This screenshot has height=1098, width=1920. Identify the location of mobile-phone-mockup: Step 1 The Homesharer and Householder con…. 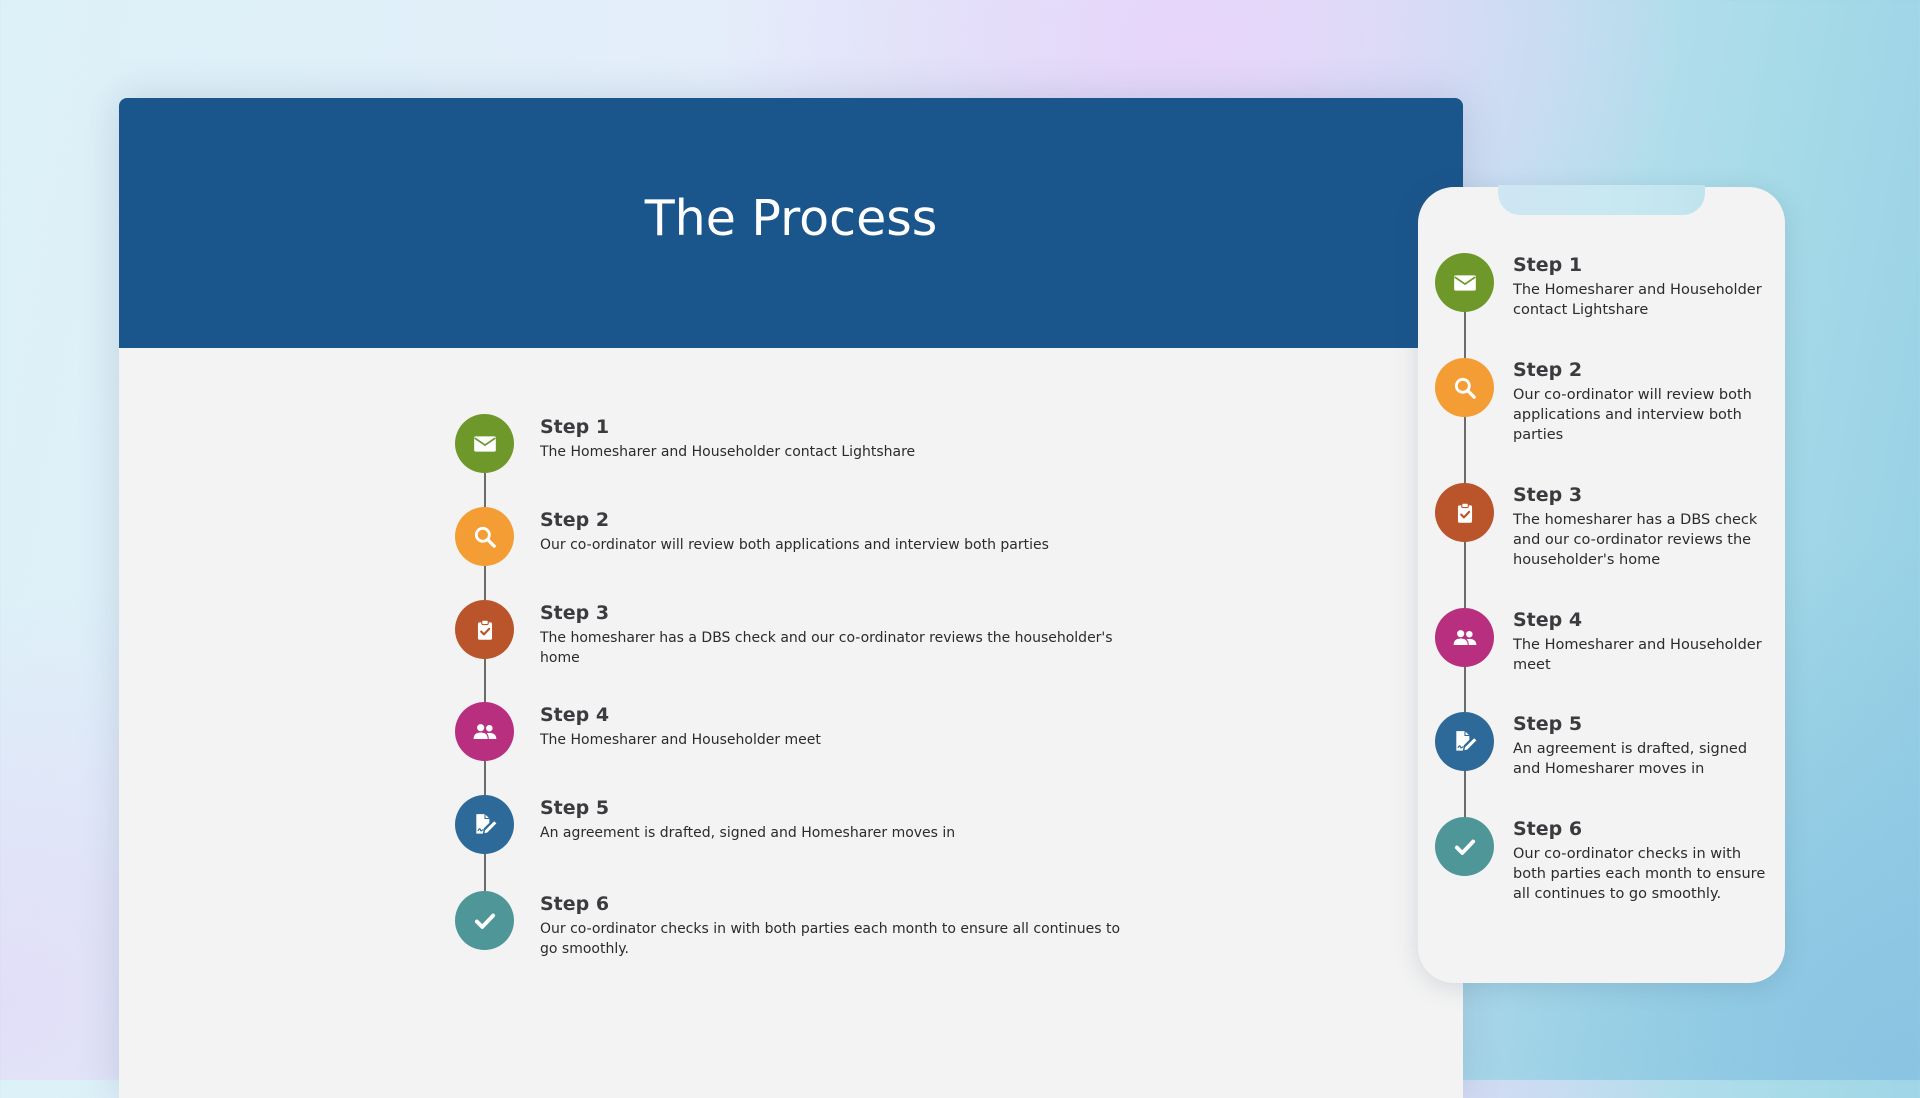
(1601, 584).